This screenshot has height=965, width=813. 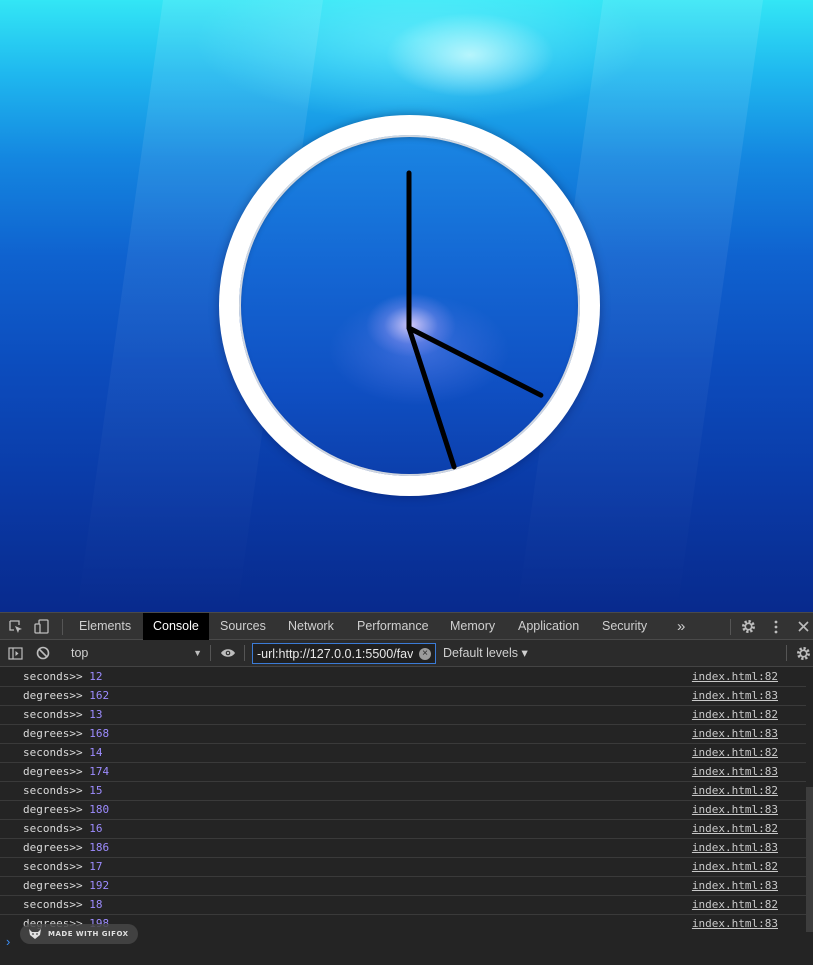 I want to click on log-message: seconds>> 14, so click(x=62, y=753).